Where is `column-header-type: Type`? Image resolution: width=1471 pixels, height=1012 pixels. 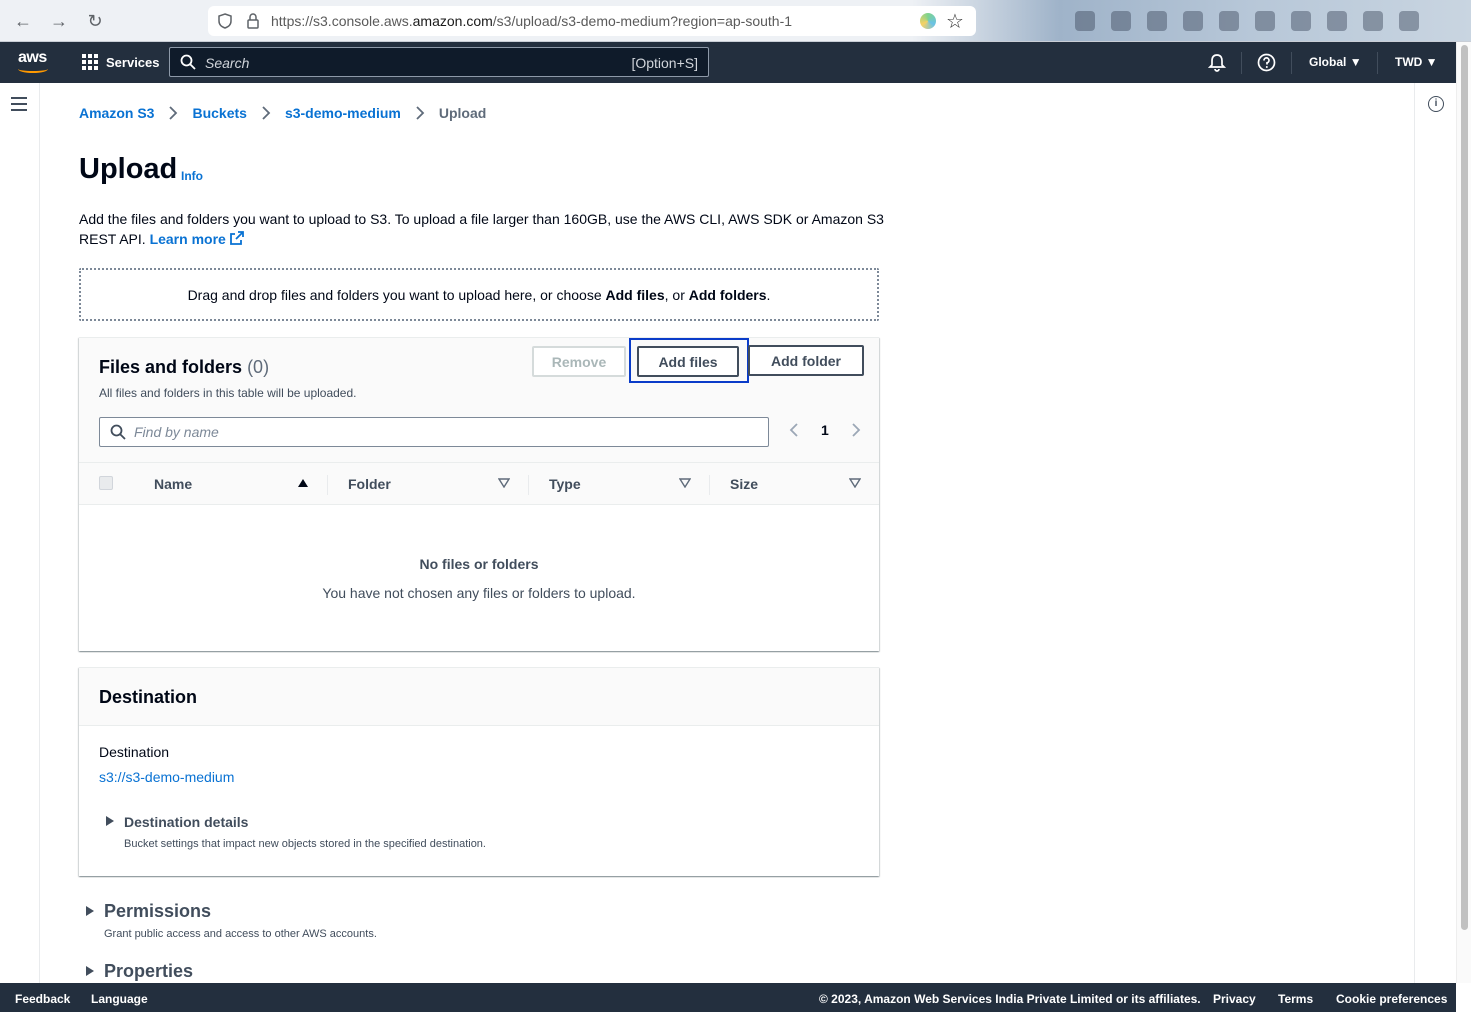
column-header-type: Type is located at coordinates (565, 484).